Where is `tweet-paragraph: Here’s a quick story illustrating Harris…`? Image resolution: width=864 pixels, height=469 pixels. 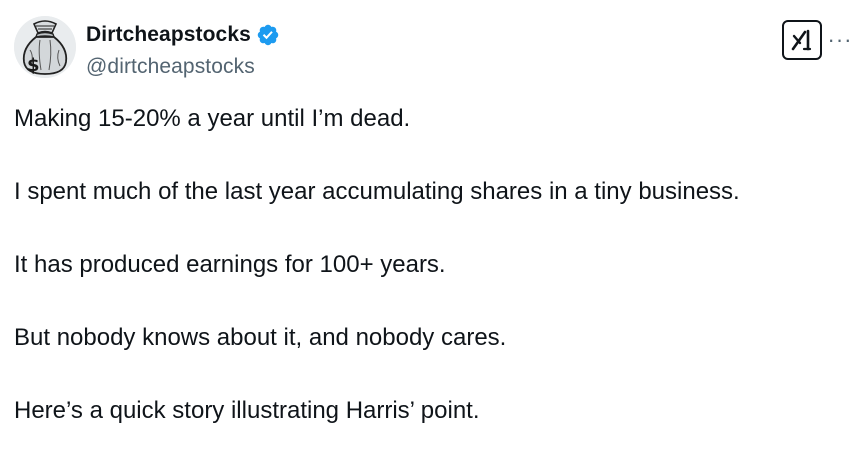 tweet-paragraph: Here’s a quick story illustrating Harris… is located at coordinates (247, 410).